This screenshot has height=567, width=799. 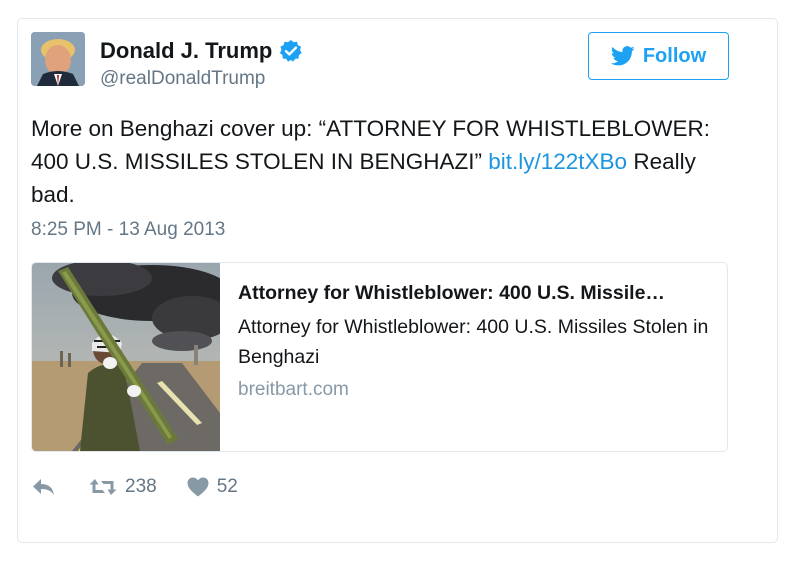 I want to click on verified-badge-icon, so click(x=291, y=51).